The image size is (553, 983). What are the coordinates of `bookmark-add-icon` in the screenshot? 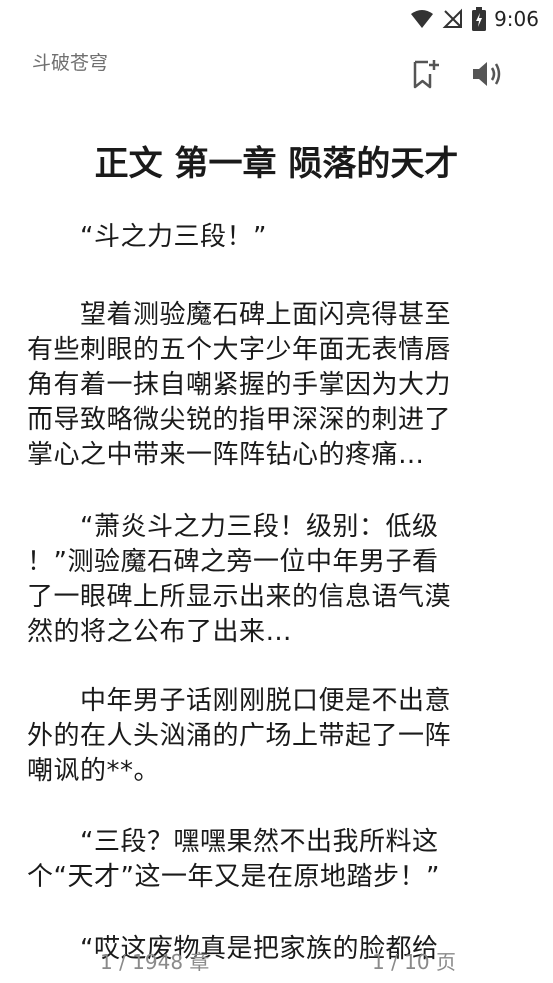 It's located at (426, 77).